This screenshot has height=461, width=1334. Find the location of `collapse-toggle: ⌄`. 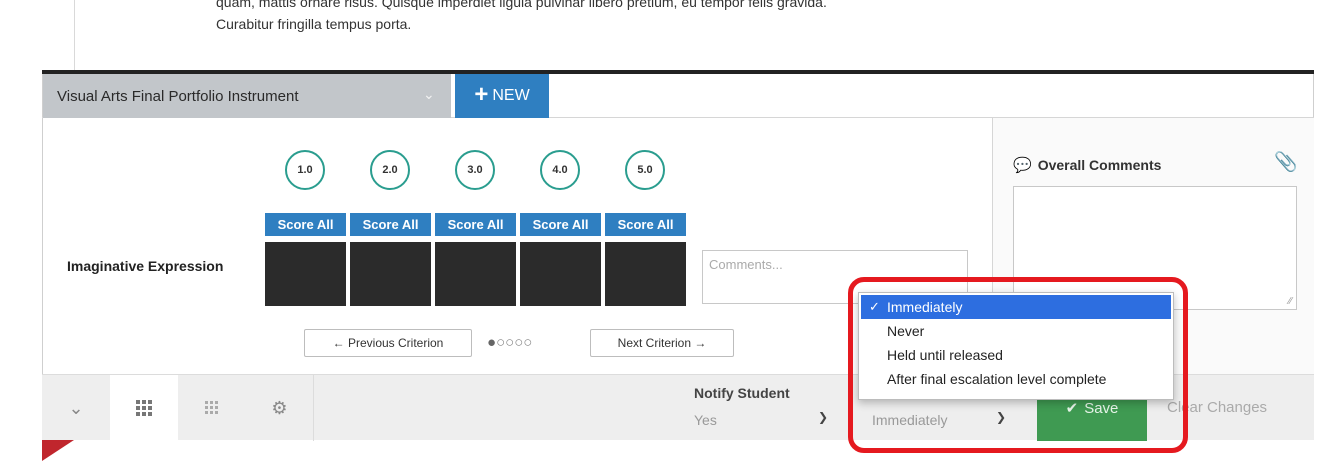

collapse-toggle: ⌄ is located at coordinates (76, 408).